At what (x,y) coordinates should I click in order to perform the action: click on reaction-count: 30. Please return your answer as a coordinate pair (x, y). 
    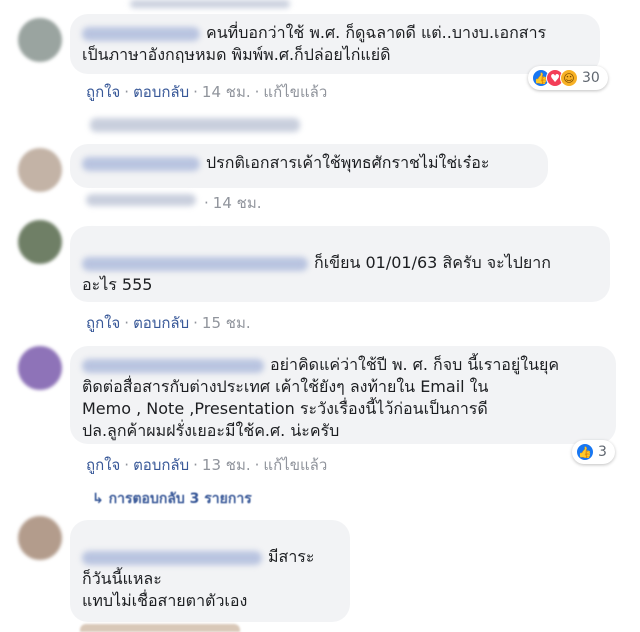
    Looking at the image, I should click on (591, 78).